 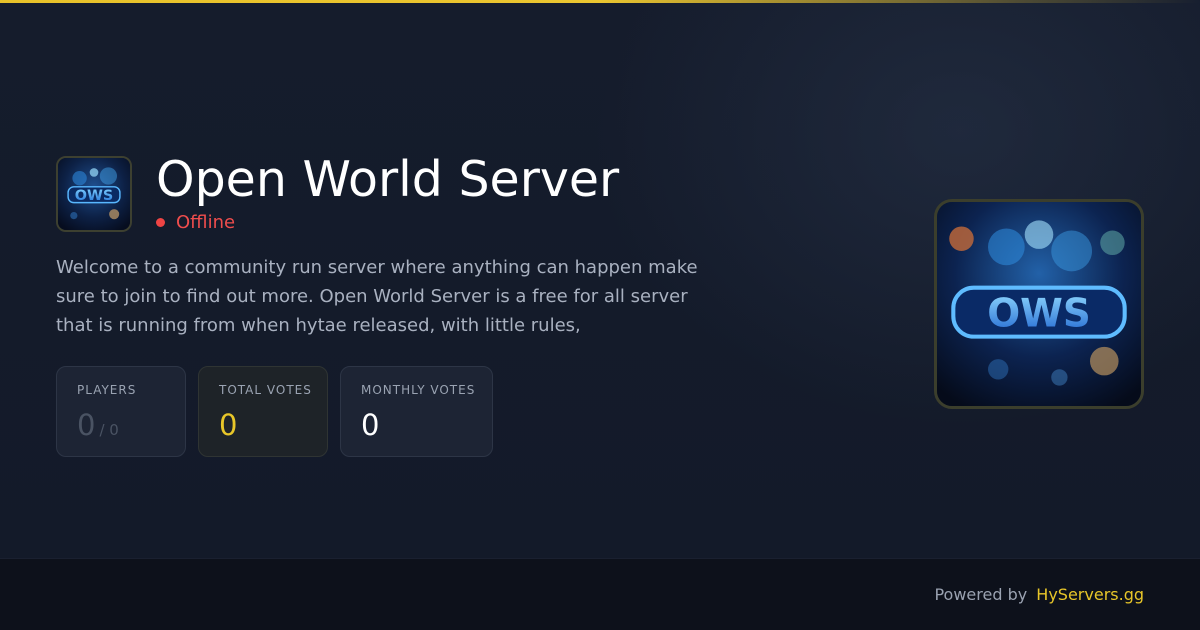 What do you see at coordinates (388, 179) in the screenshot?
I see `server-title: Open World Server` at bounding box center [388, 179].